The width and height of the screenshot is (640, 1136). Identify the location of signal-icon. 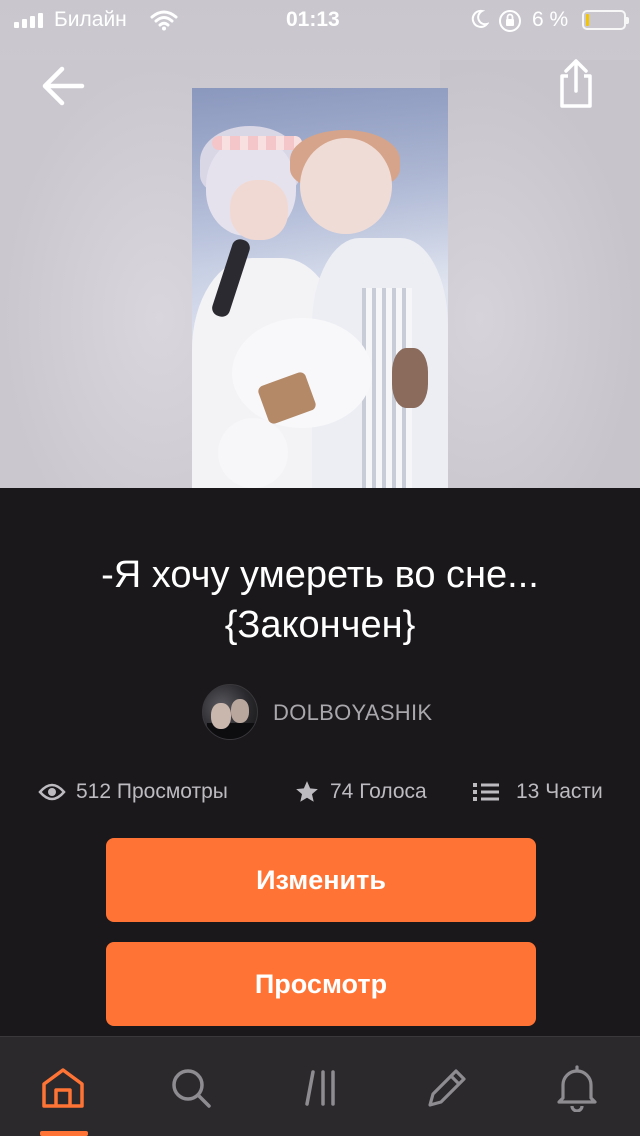
(28, 20).